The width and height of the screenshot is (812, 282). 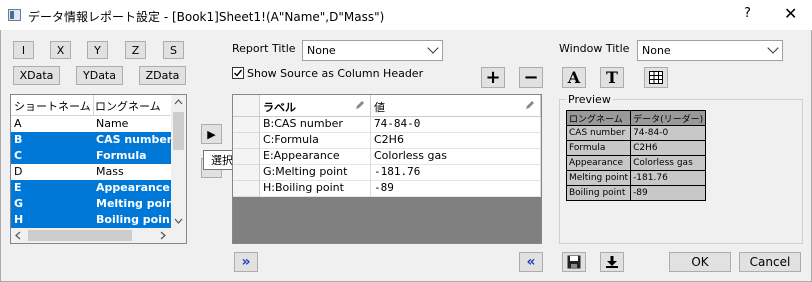 I want to click on table-row-label: H:Boiling point, so click(x=315, y=189).